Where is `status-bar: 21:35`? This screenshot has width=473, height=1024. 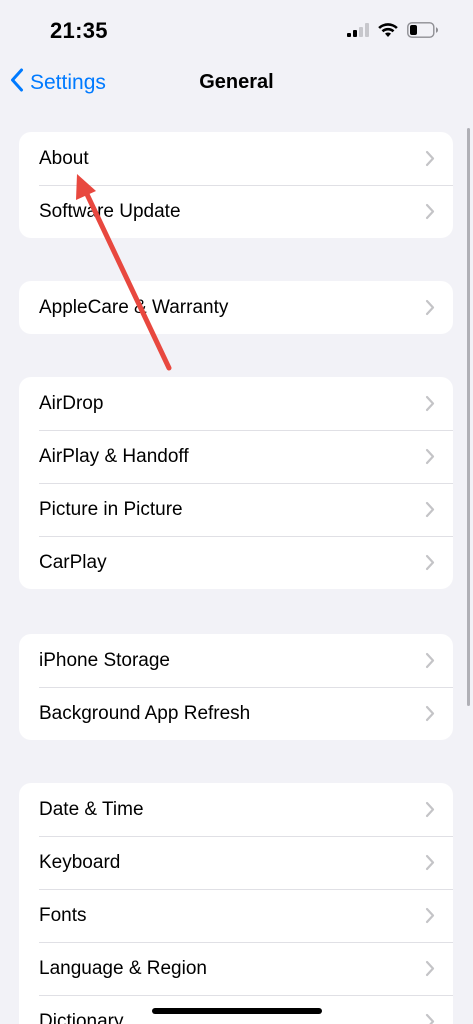
status-bar: 21:35 is located at coordinates (236, 30).